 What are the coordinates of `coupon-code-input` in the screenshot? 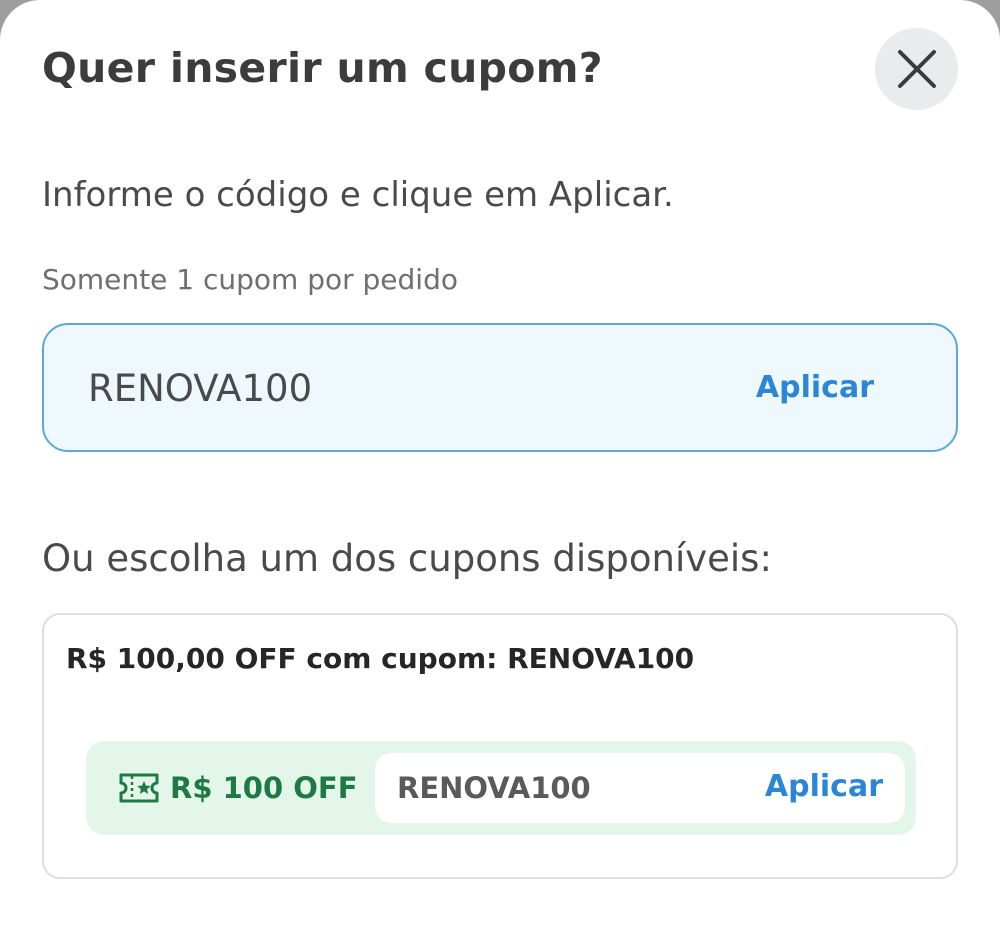 It's located at (388, 388).